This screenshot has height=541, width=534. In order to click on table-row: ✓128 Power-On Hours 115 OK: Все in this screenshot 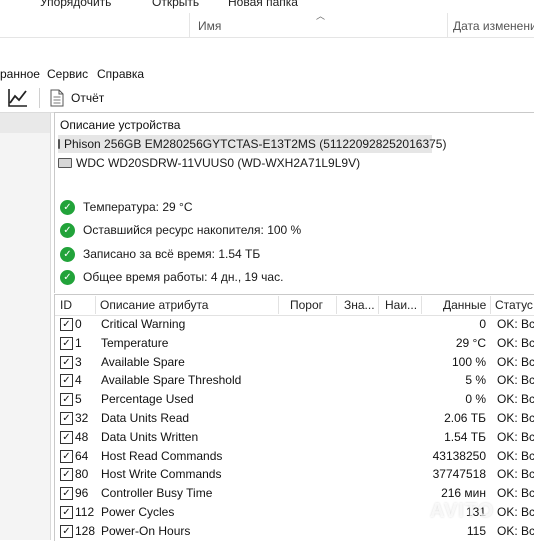, I will do `click(294, 531)`.